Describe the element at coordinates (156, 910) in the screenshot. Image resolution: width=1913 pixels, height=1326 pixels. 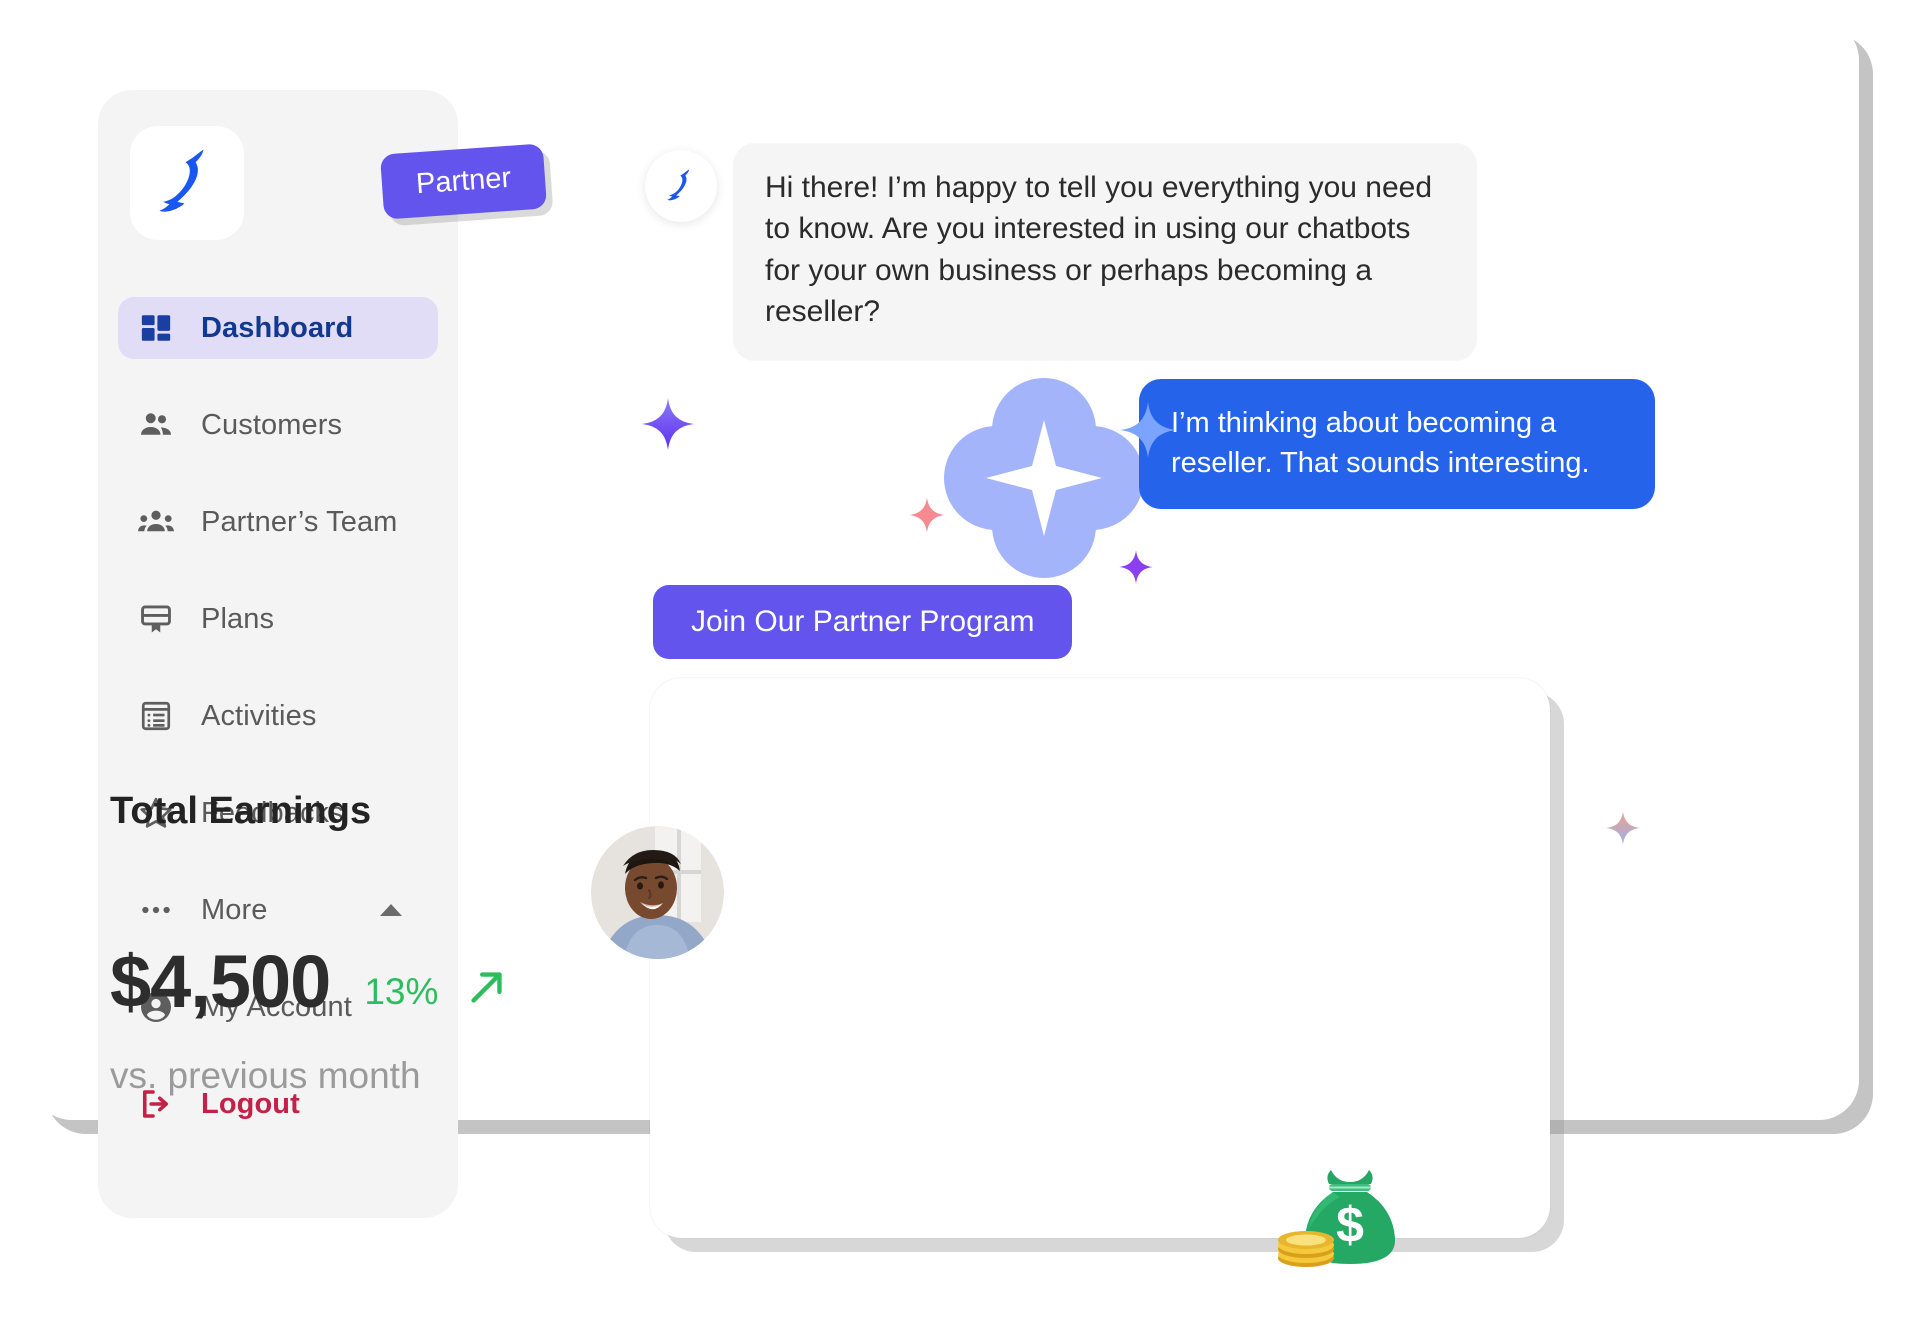
I see `ellipsis-icon` at that location.